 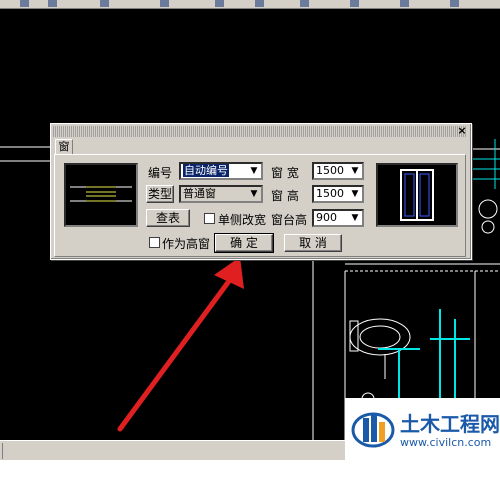 I want to click on elevation-preview, so click(x=417, y=195).